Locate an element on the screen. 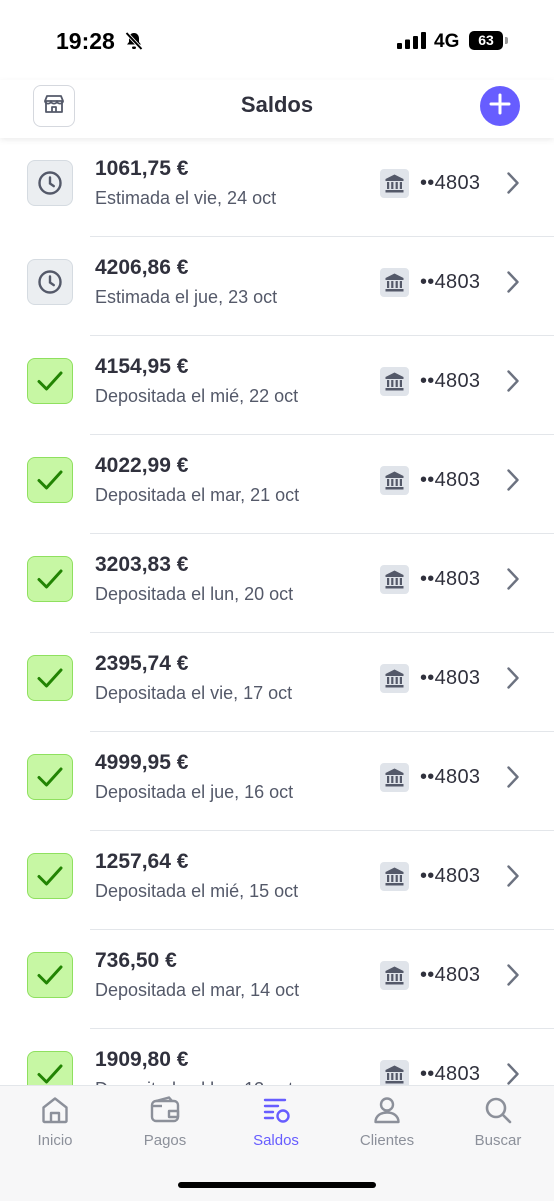 The image size is (554, 1201). payout-row: 1061,75 € Estimada el vie, 24 oct ••4803 is located at coordinates (277, 187).